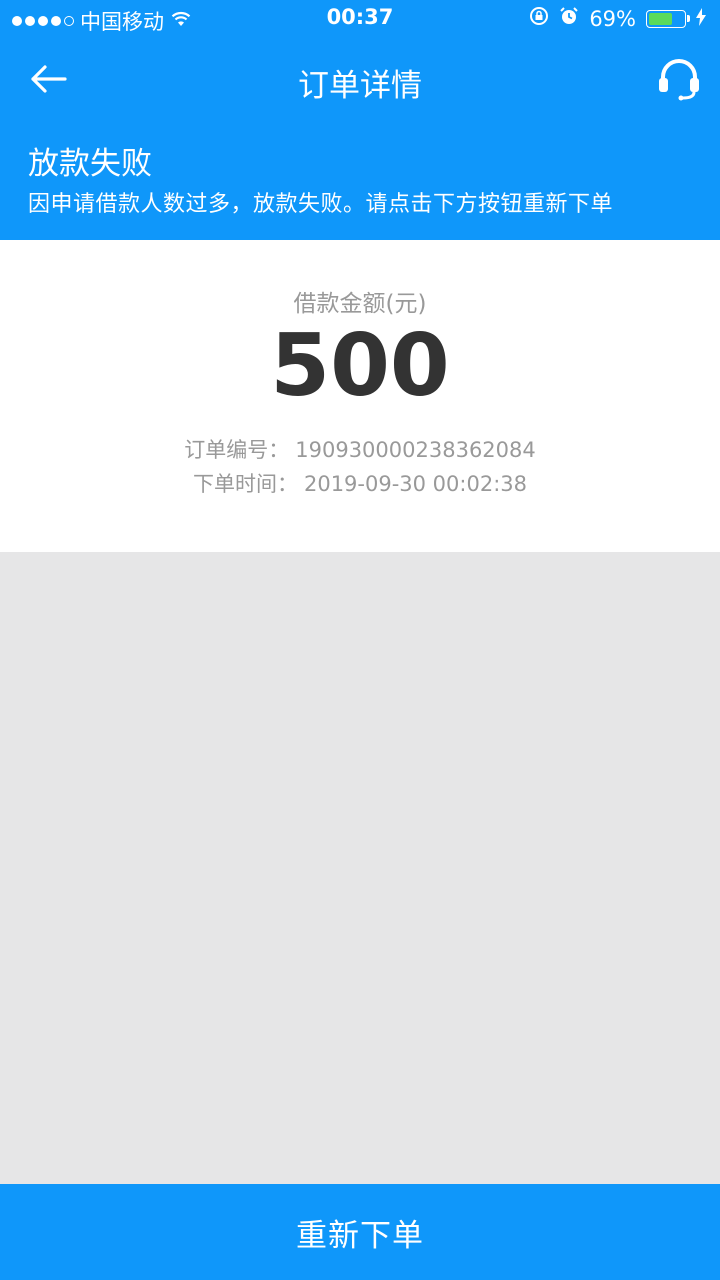 The width and height of the screenshot is (720, 1280). What do you see at coordinates (360, 86) in the screenshot?
I see `page-title: 订单详情` at bounding box center [360, 86].